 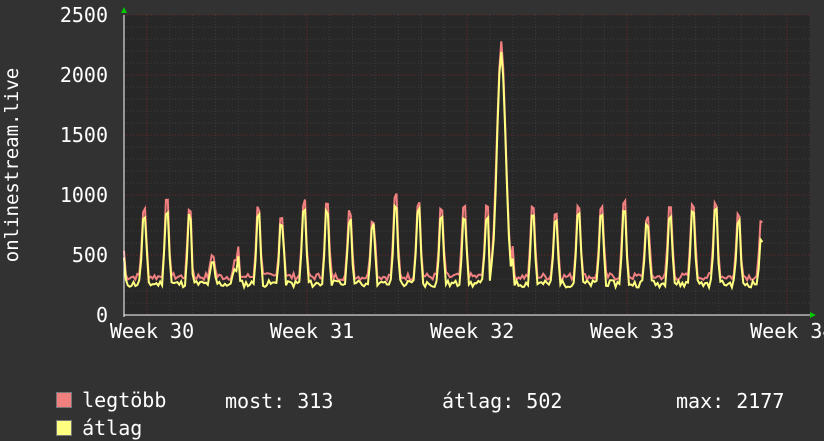 I want to click on y-tick-label: 0, so click(x=102, y=315).